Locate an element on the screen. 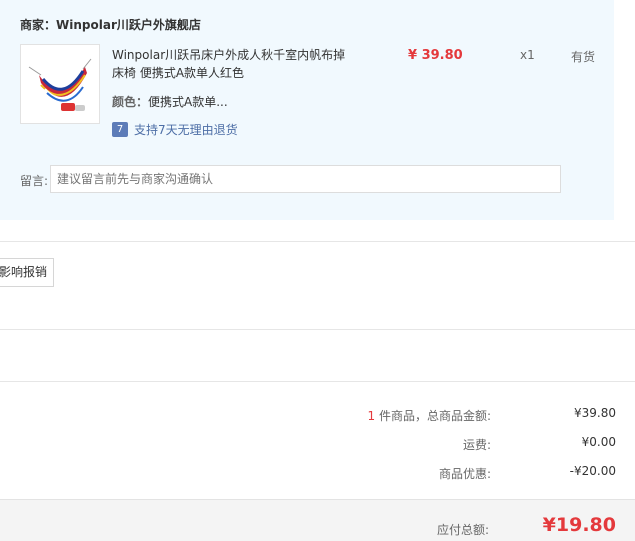 The image size is (635, 541). shipping-label: 运费: is located at coordinates (476, 445).